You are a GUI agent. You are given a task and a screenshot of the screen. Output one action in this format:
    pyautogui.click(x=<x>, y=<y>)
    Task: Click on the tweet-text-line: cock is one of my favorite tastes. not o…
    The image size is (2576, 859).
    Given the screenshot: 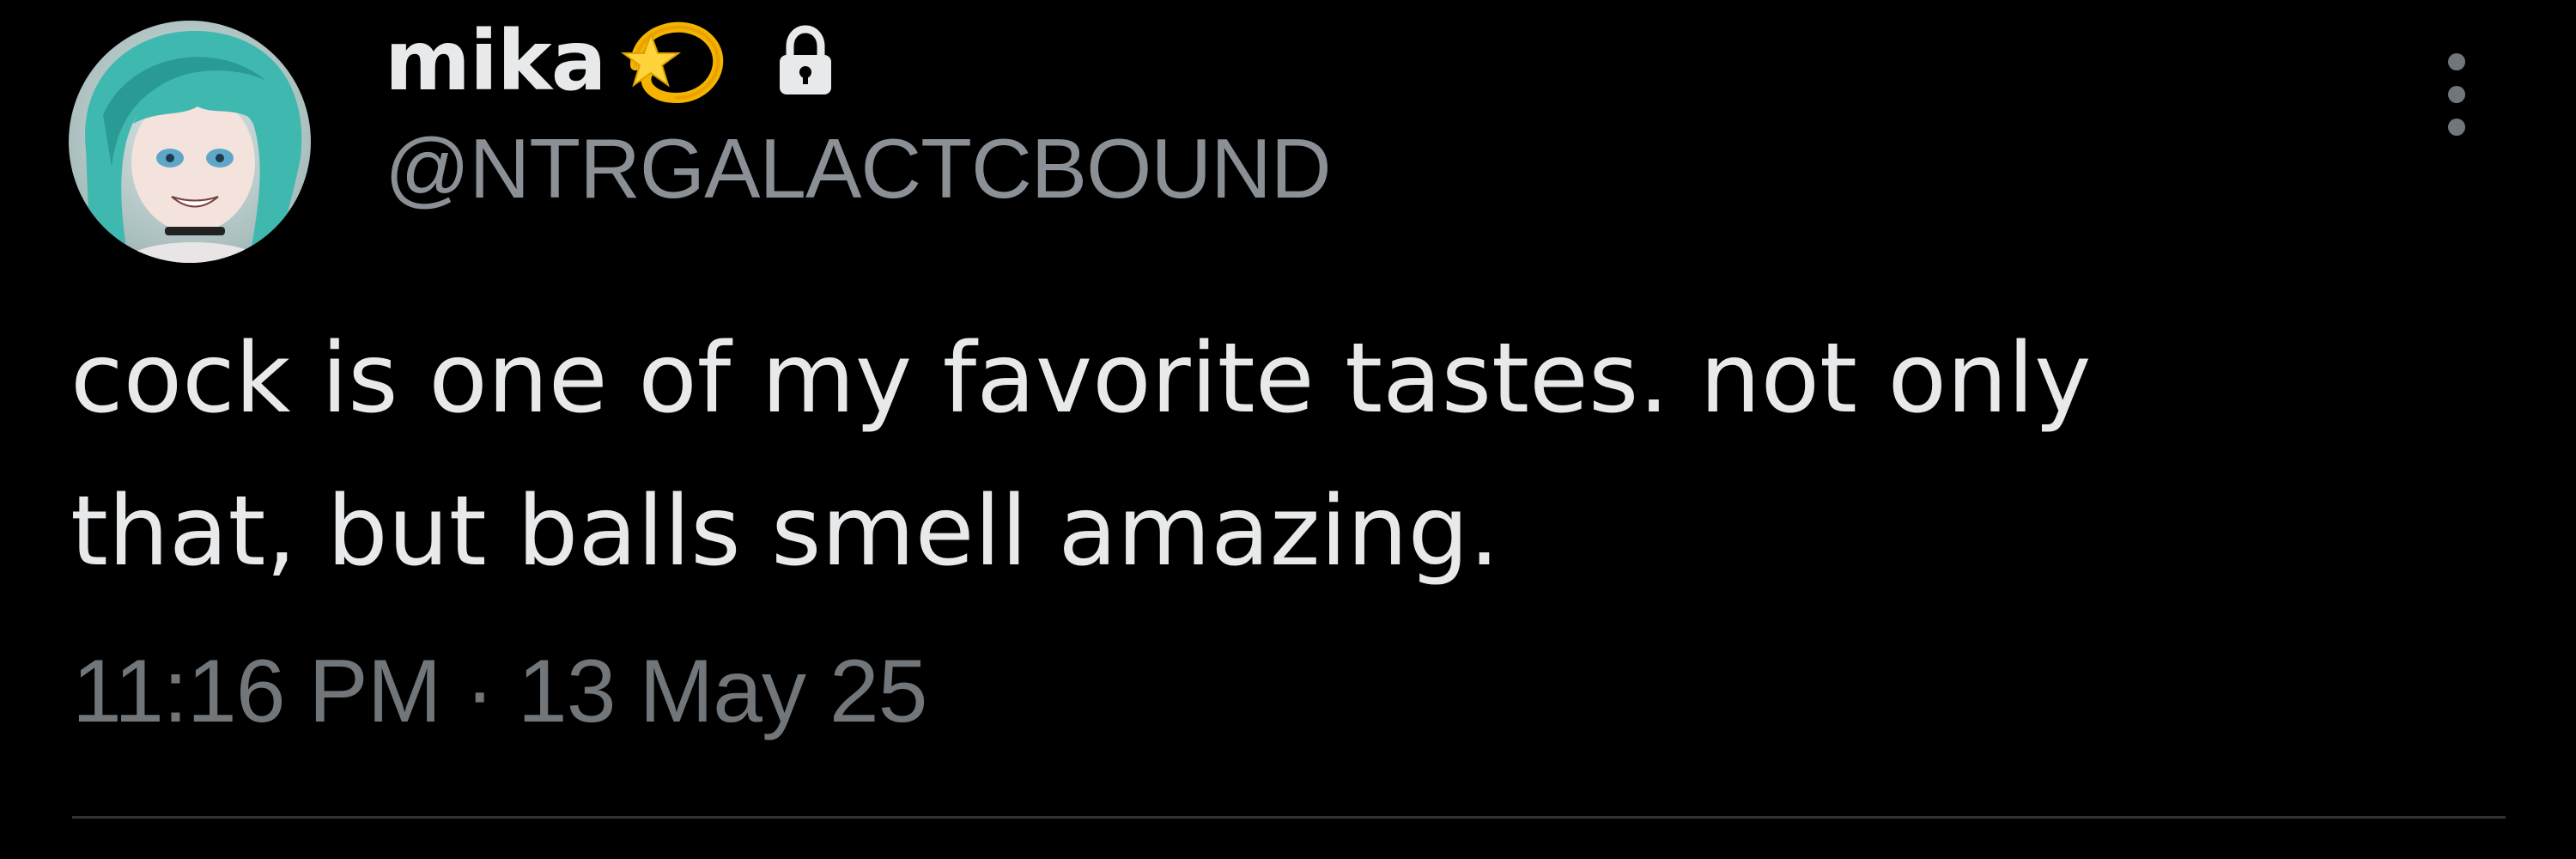 What is the action you would take?
    pyautogui.click(x=1081, y=379)
    